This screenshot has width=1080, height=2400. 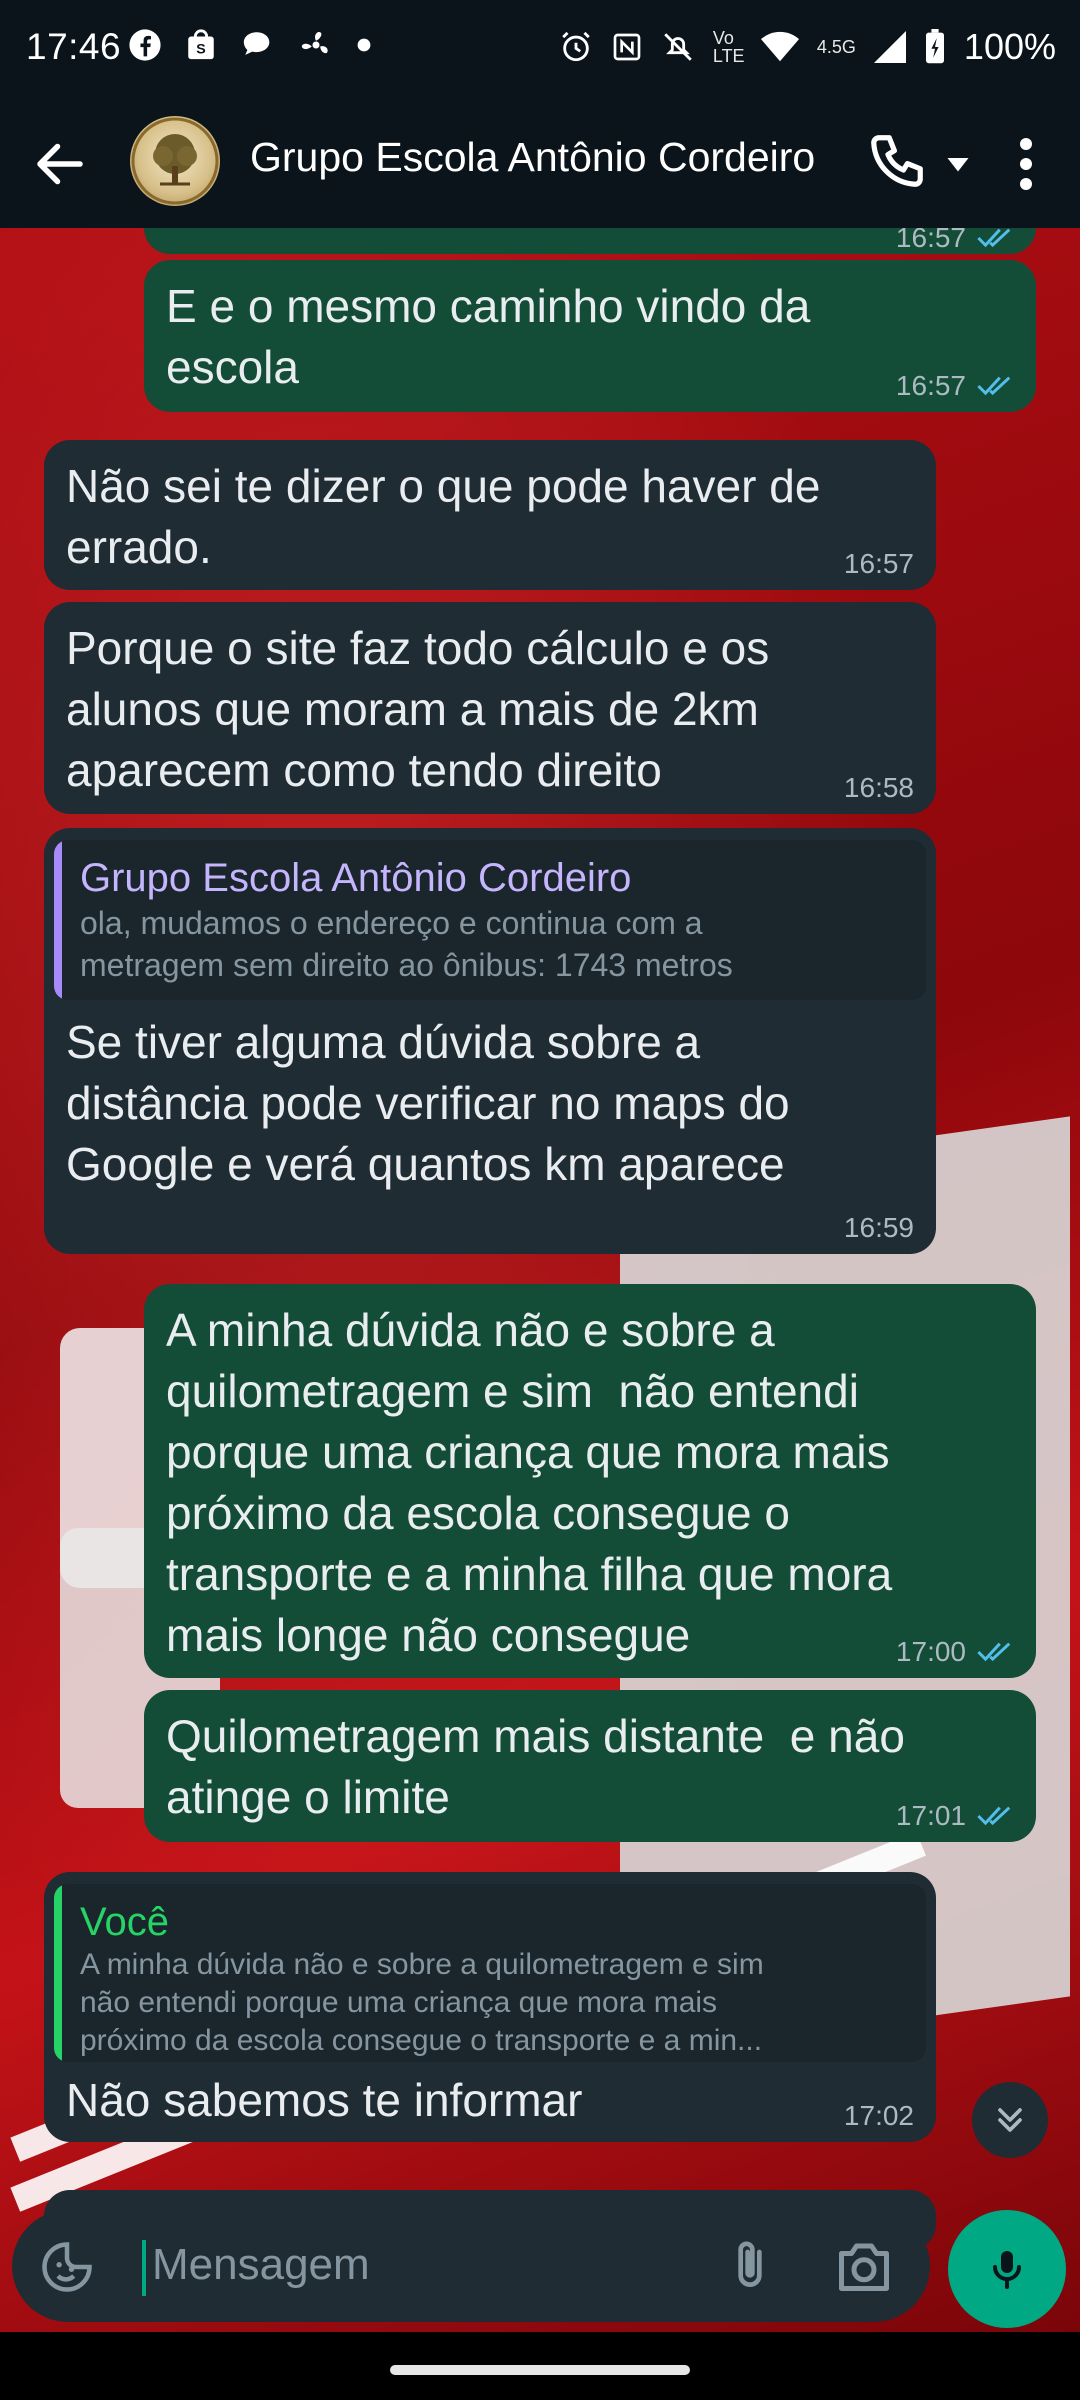 What do you see at coordinates (532, 157) in the screenshot?
I see `chat-title: Grupo Escola Antônio Cordeiro` at bounding box center [532, 157].